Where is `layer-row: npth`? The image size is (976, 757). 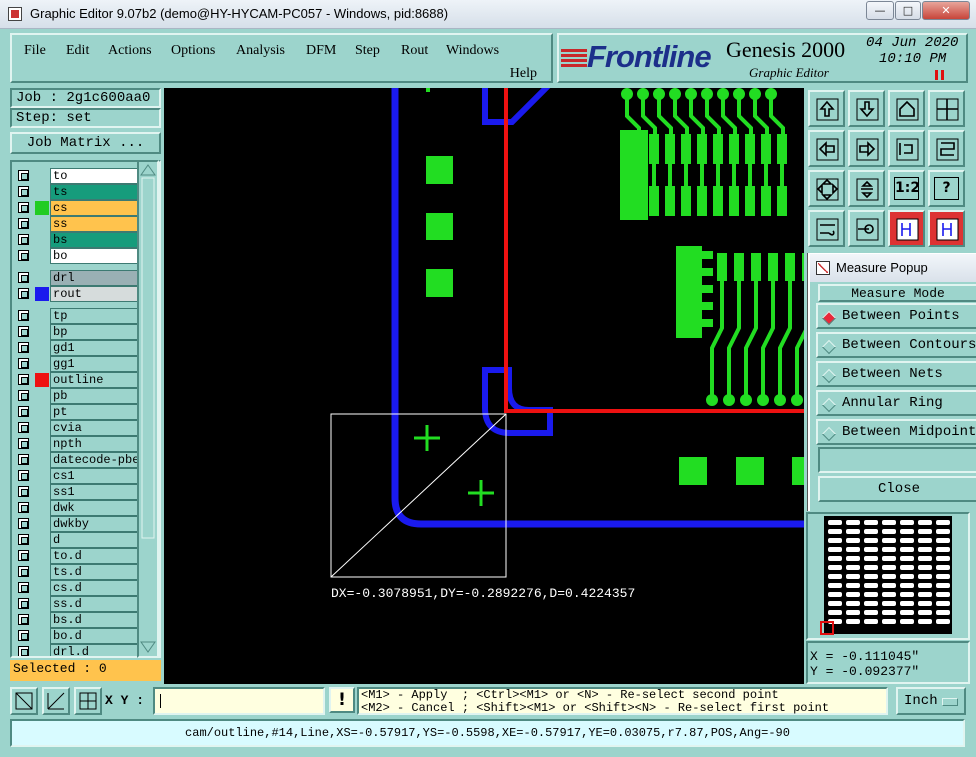
layer-row: npth is located at coordinates (79, 444).